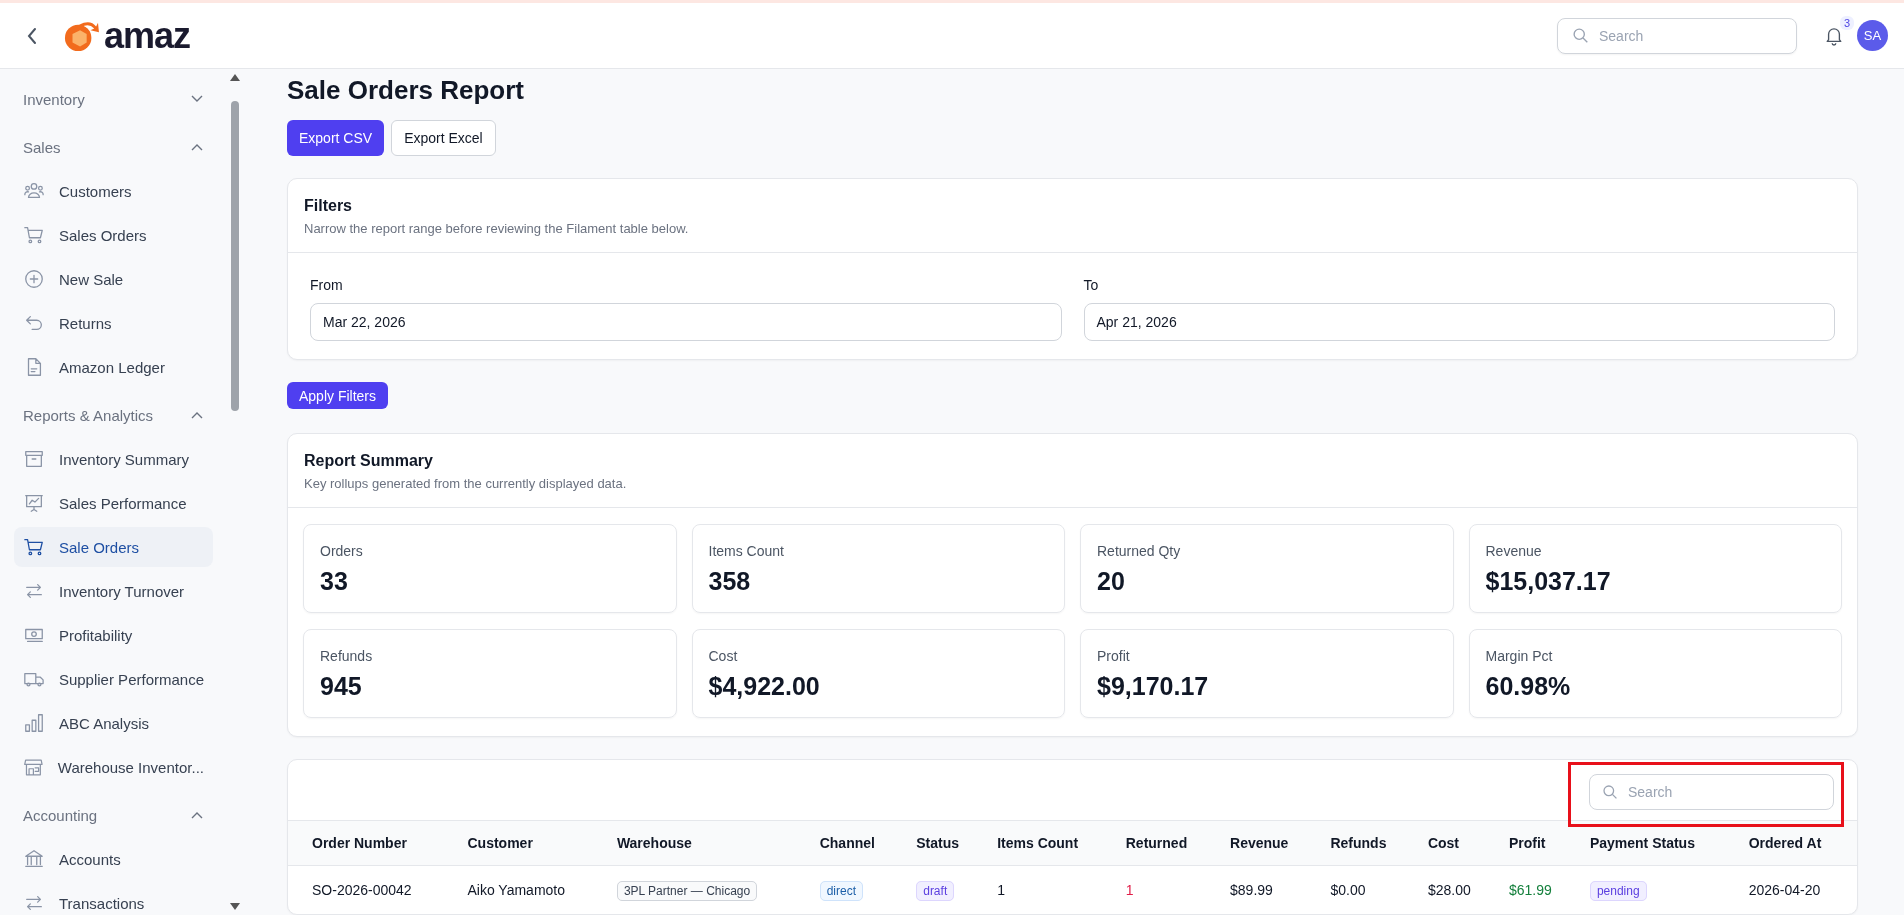  What do you see at coordinates (33, 767) in the screenshot?
I see `store-icon` at bounding box center [33, 767].